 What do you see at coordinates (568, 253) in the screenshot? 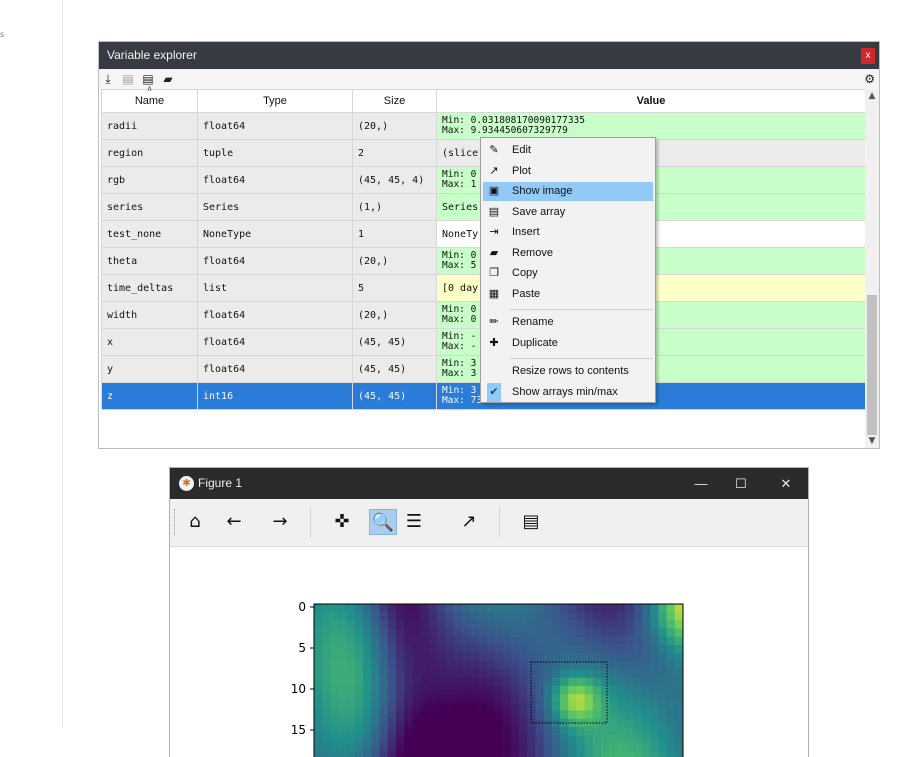
I see `menu-item-remove: ▰ Remove` at bounding box center [568, 253].